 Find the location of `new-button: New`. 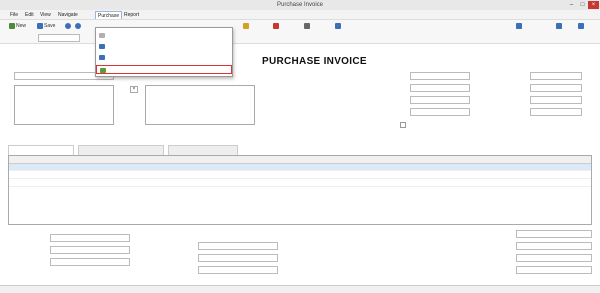

new-button: New is located at coordinates (17, 26).